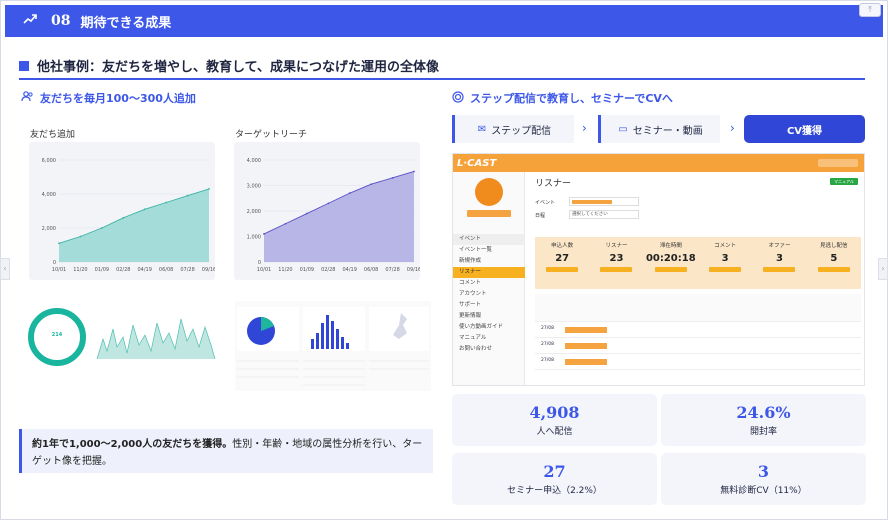  Describe the element at coordinates (49, 161) in the screenshot. I see `y-tick-label: 6,000` at that location.